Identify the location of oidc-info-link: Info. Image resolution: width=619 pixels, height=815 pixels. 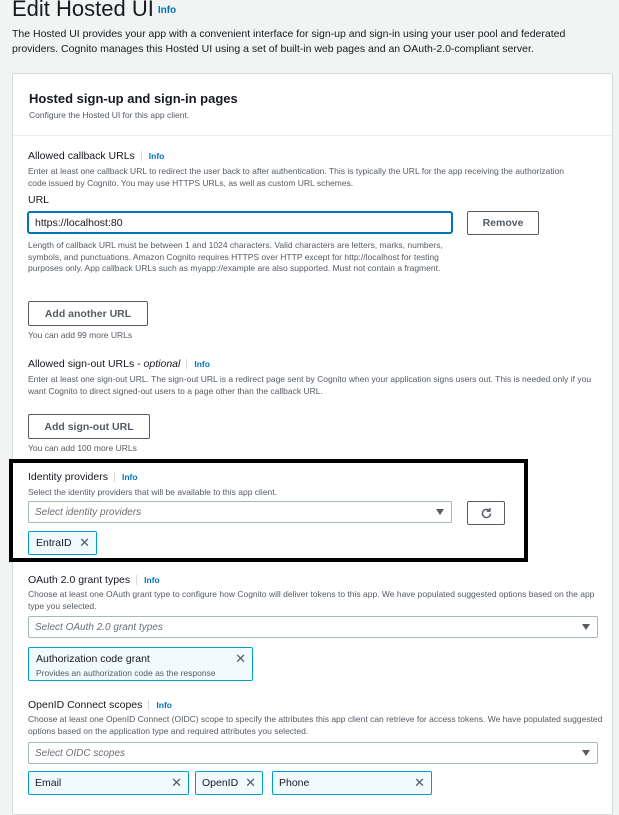
(160, 705).